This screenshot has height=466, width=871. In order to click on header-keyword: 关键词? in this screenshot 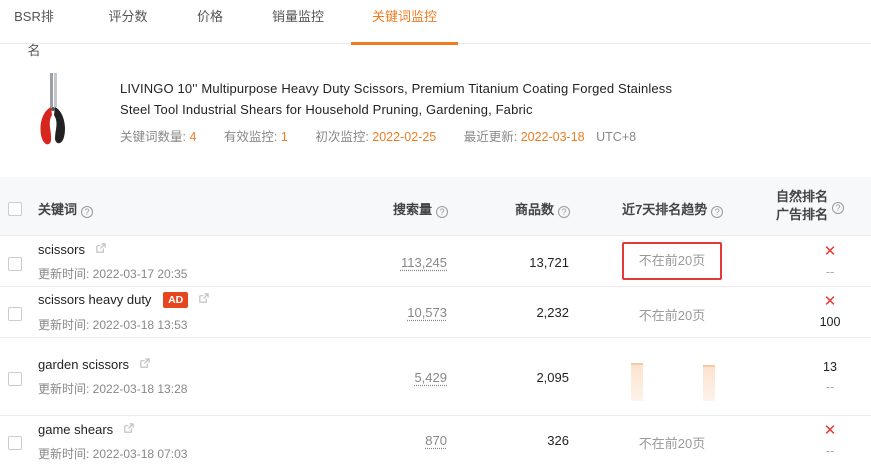, I will do `click(66, 208)`.